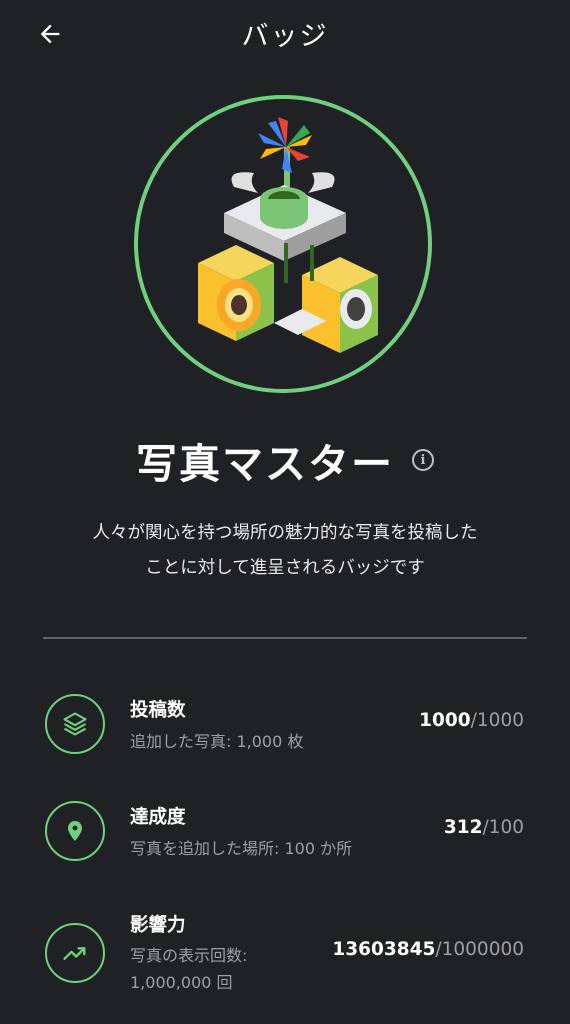 The image size is (570, 1024). Describe the element at coordinates (384, 949) in the screenshot. I see `stat-current: 13603845` at that location.